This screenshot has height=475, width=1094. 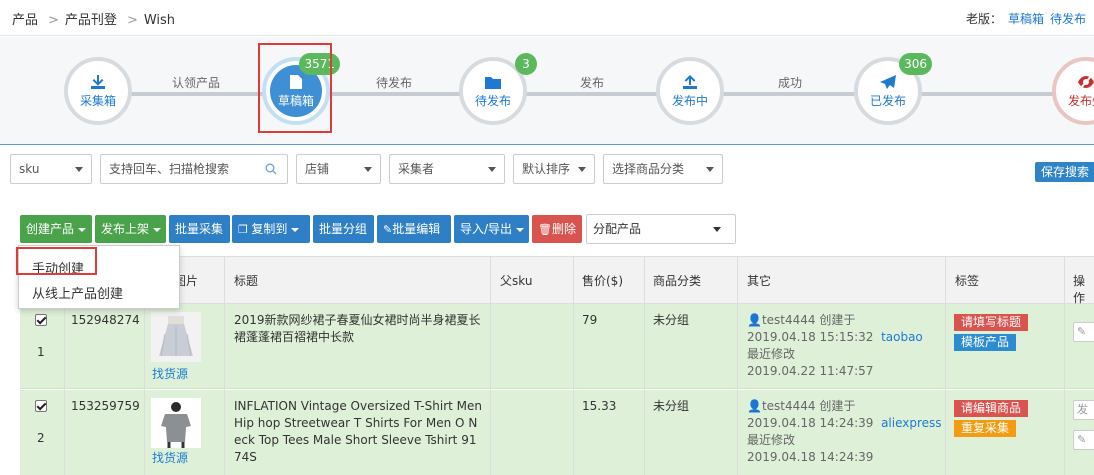 I want to click on batch-collect-button: 批量采集, so click(x=199, y=229).